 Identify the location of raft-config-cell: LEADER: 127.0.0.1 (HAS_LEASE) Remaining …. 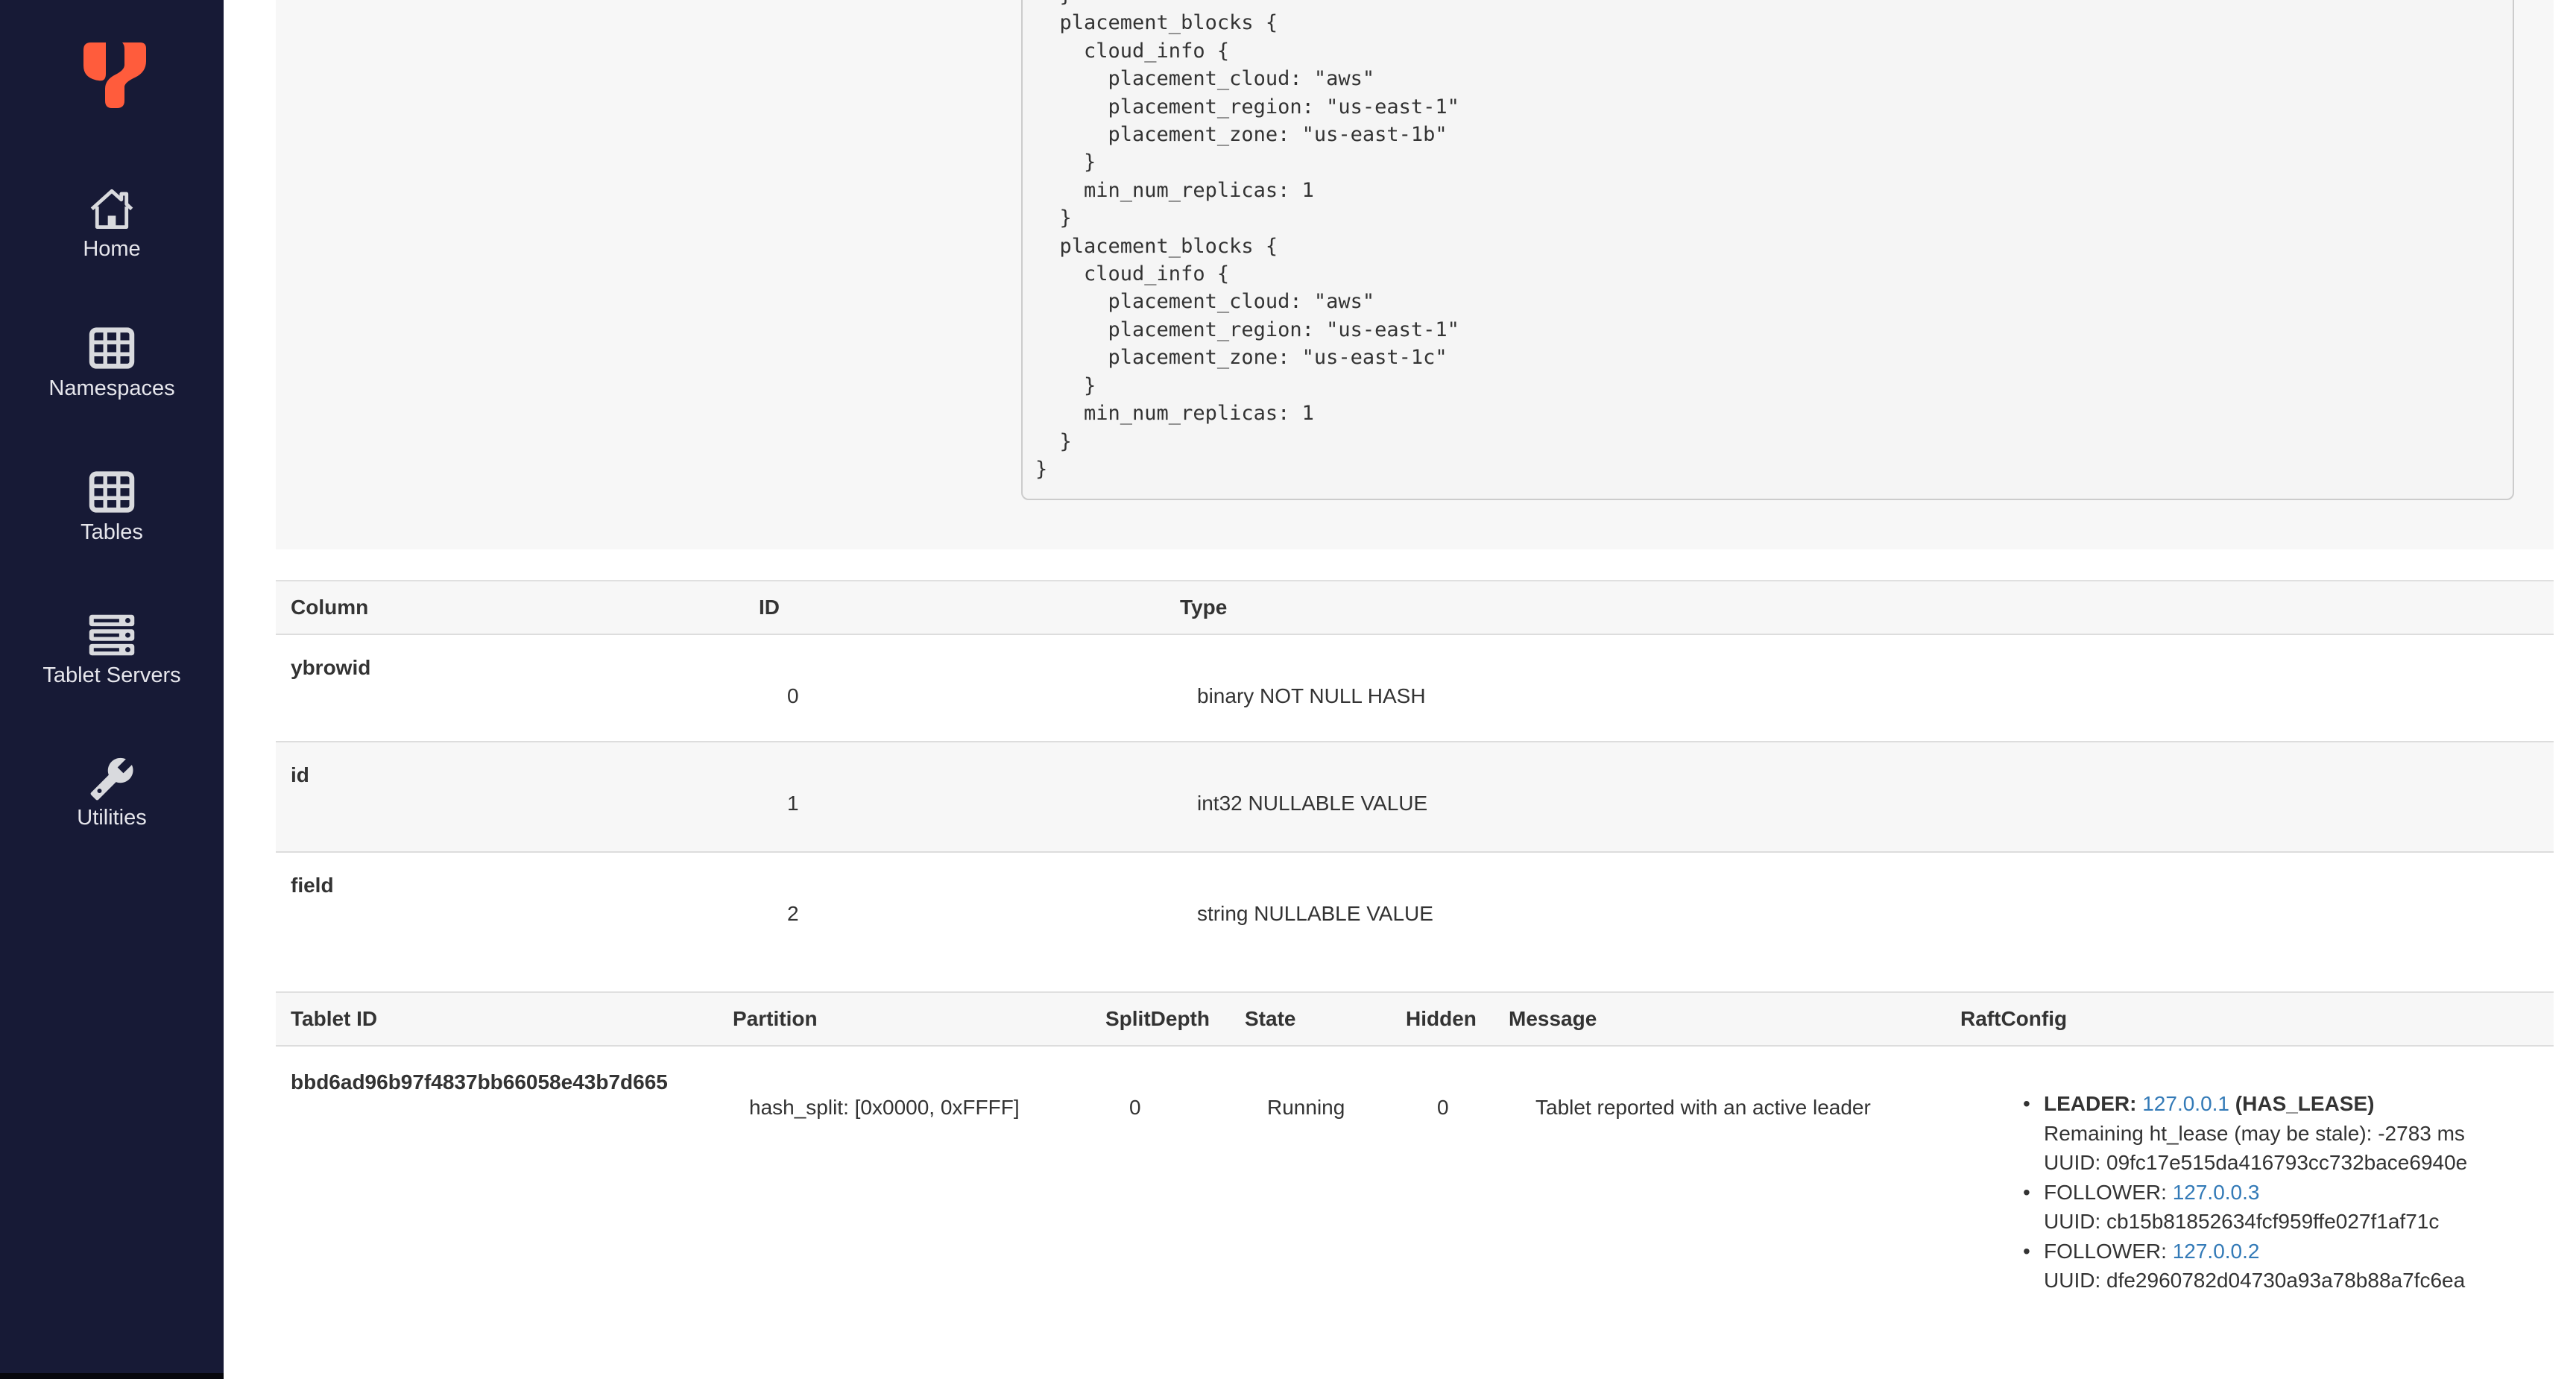
(2249, 1213).